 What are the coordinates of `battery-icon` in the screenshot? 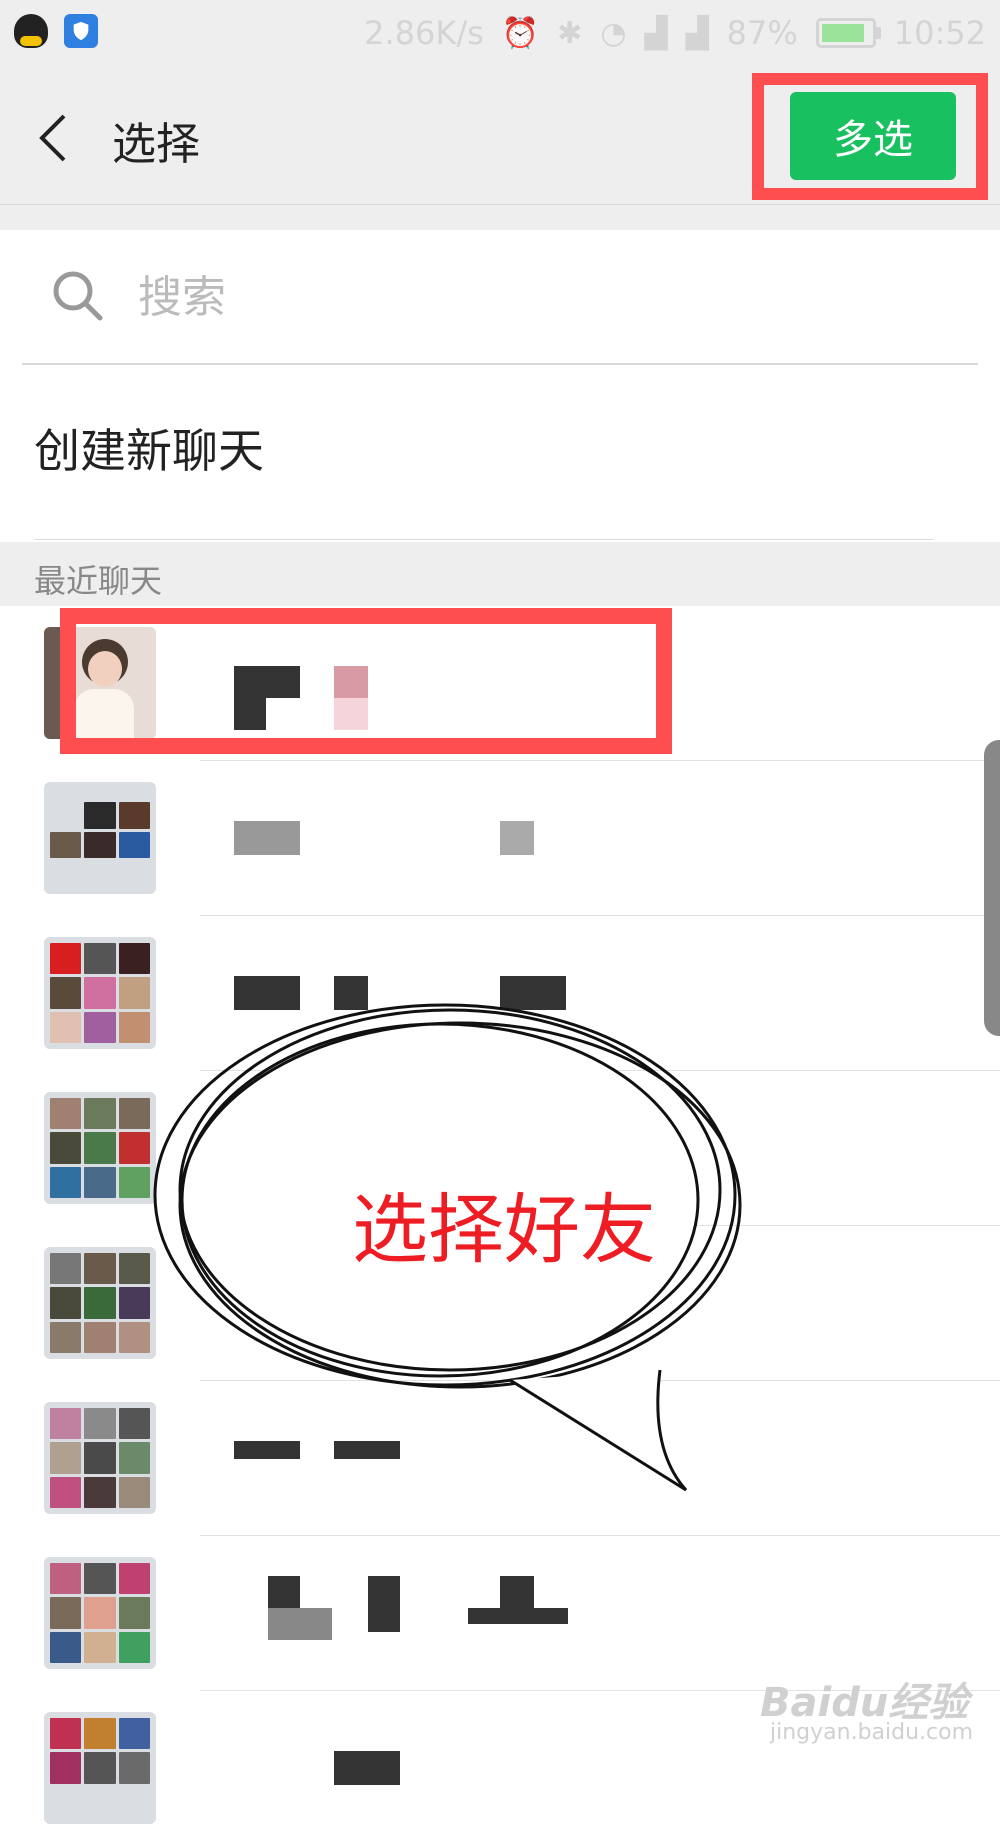 It's located at (848, 33).